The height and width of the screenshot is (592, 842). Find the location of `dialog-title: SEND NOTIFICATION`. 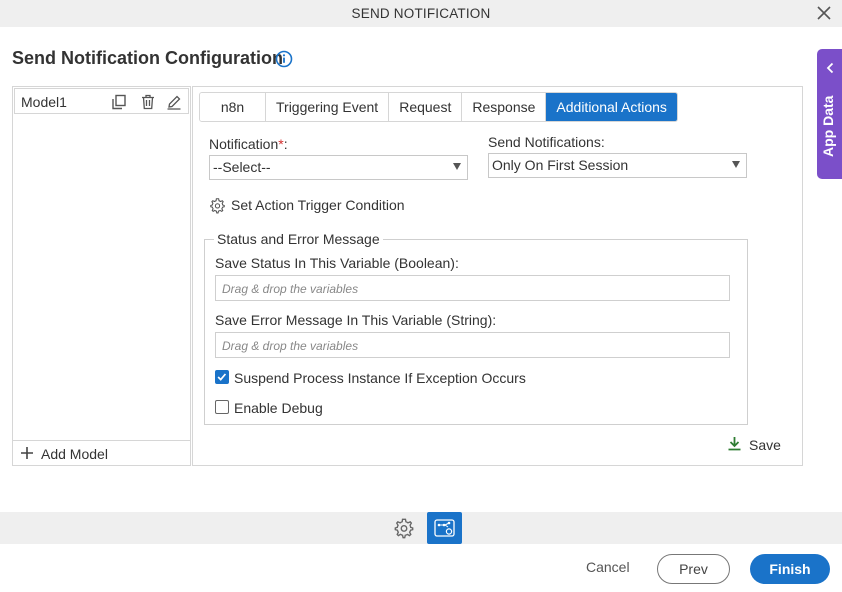

dialog-title: SEND NOTIFICATION is located at coordinates (421, 13).